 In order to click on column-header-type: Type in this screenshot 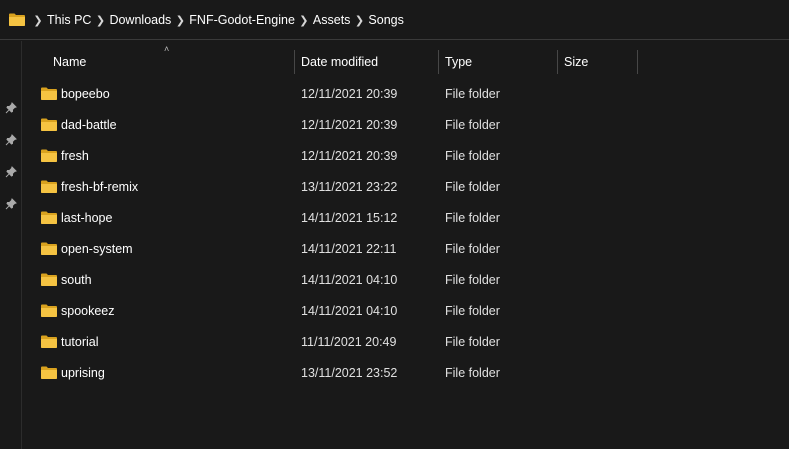, I will do `click(458, 62)`.